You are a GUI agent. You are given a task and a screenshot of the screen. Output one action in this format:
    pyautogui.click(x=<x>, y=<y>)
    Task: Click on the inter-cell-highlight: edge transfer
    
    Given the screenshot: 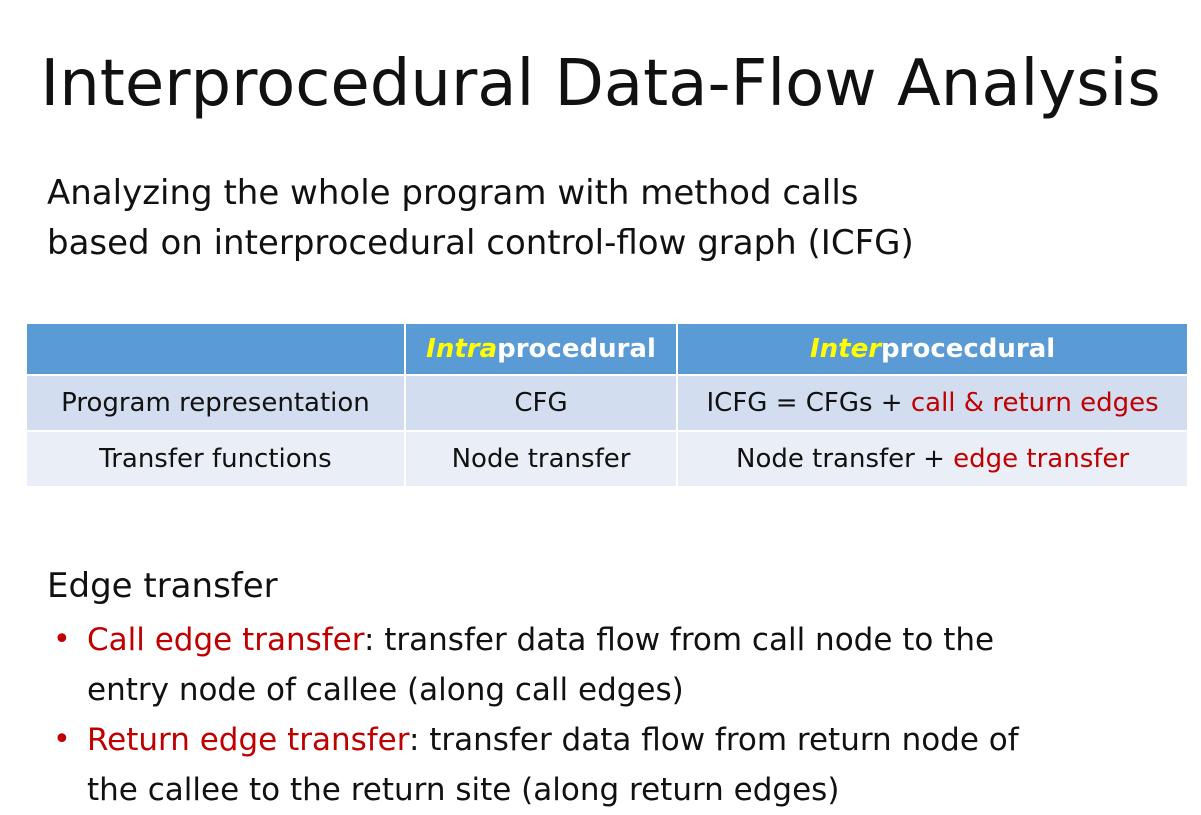 What is the action you would take?
    pyautogui.click(x=1041, y=459)
    